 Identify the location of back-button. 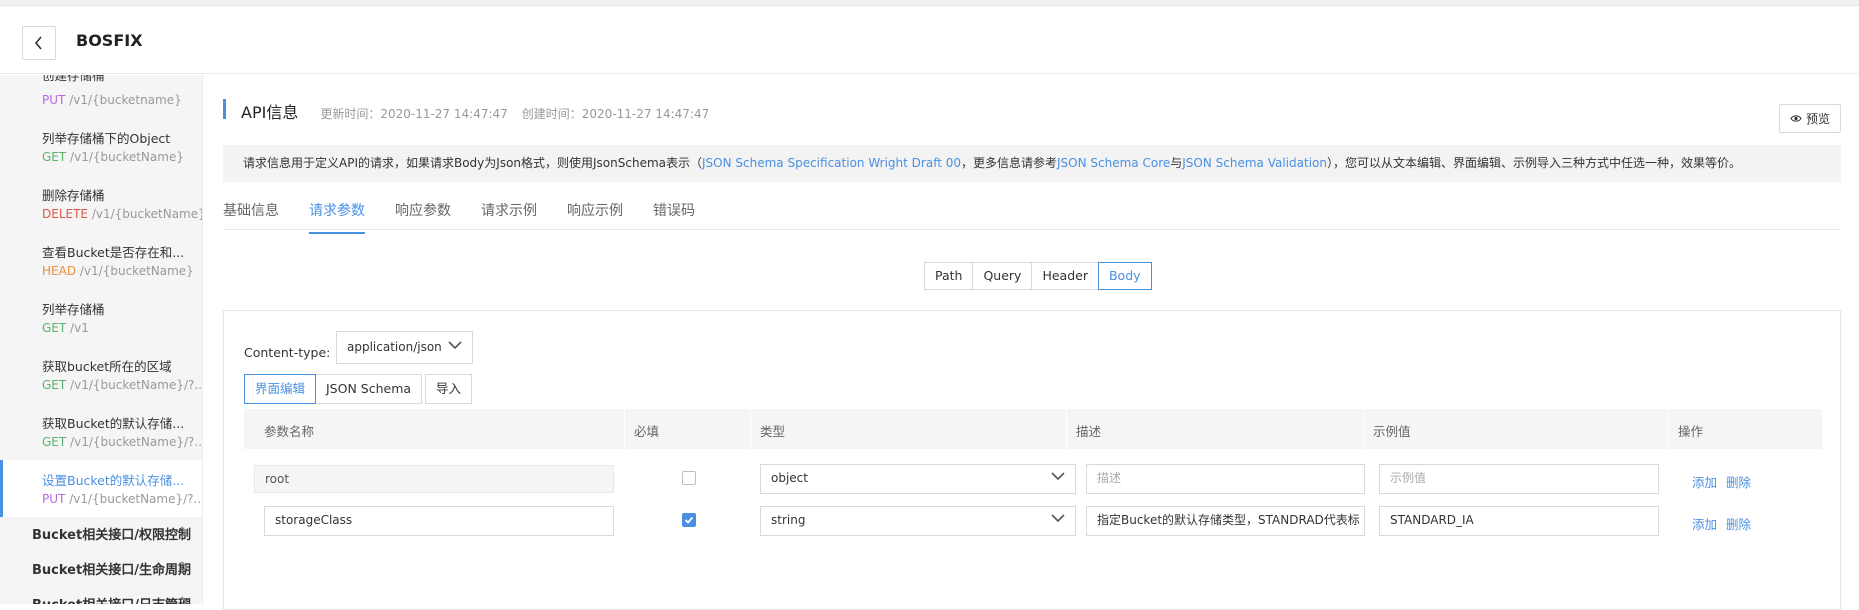
(39, 43).